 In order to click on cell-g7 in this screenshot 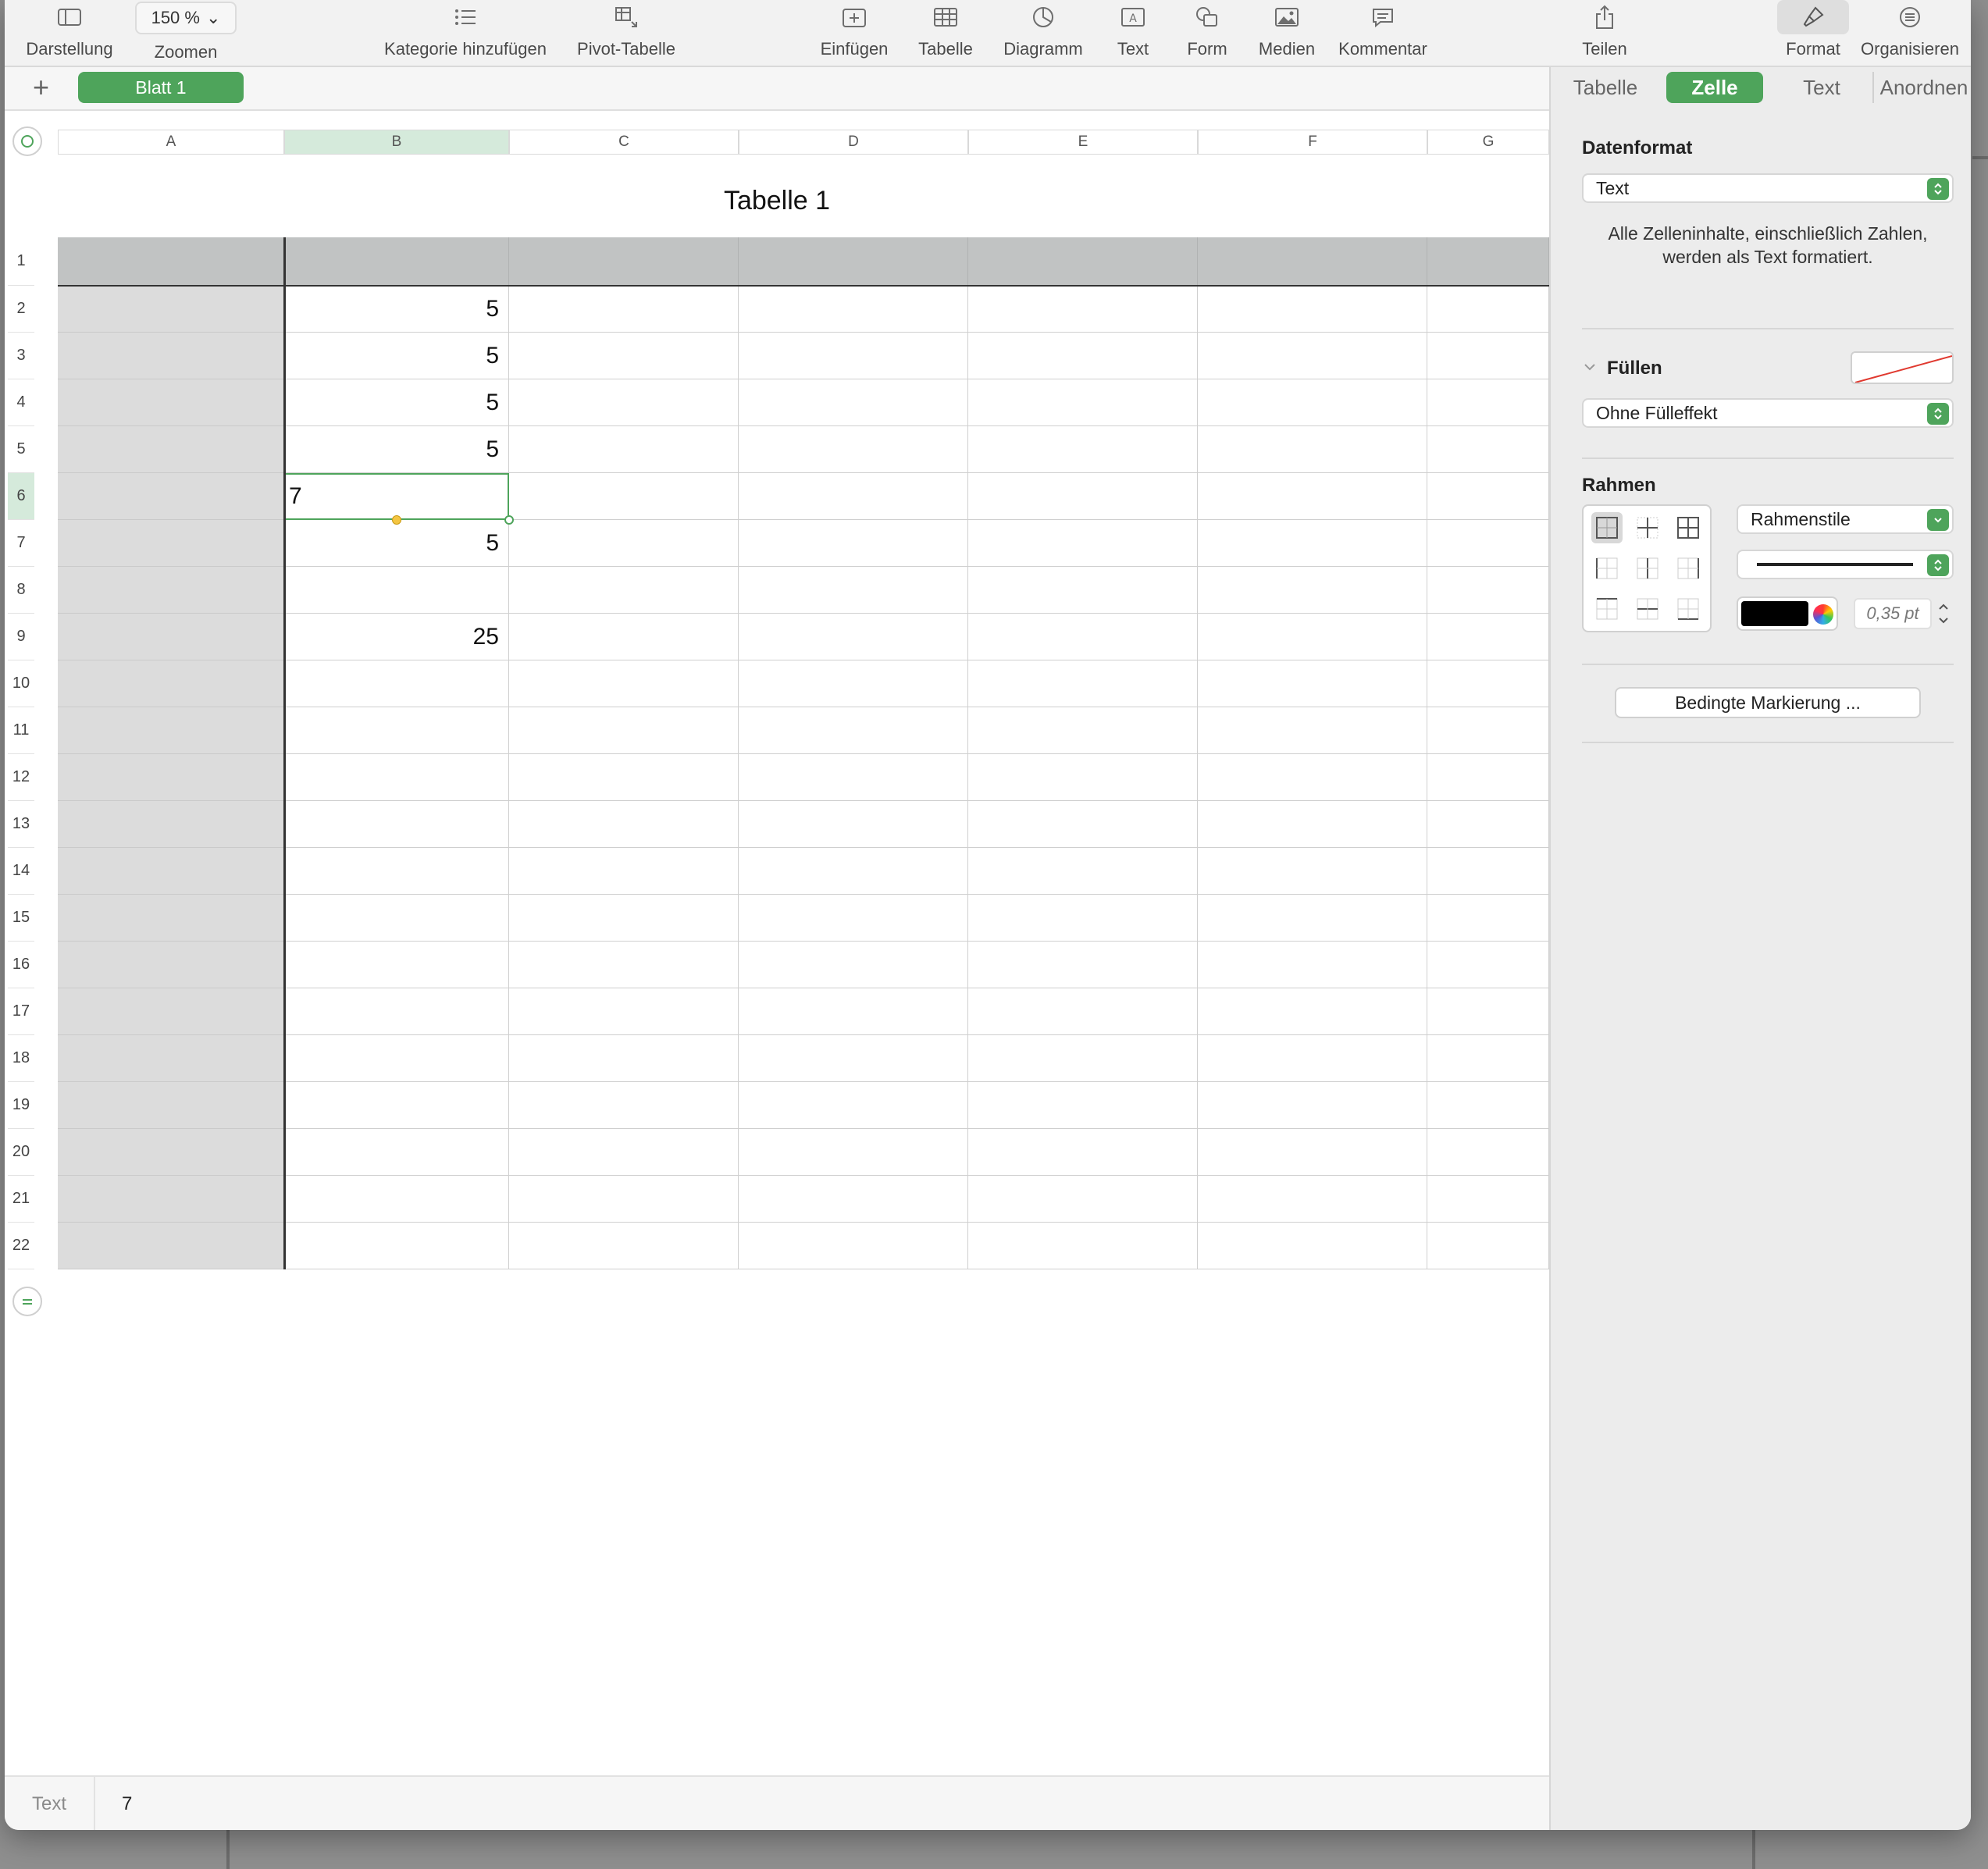, I will do `click(1488, 543)`.